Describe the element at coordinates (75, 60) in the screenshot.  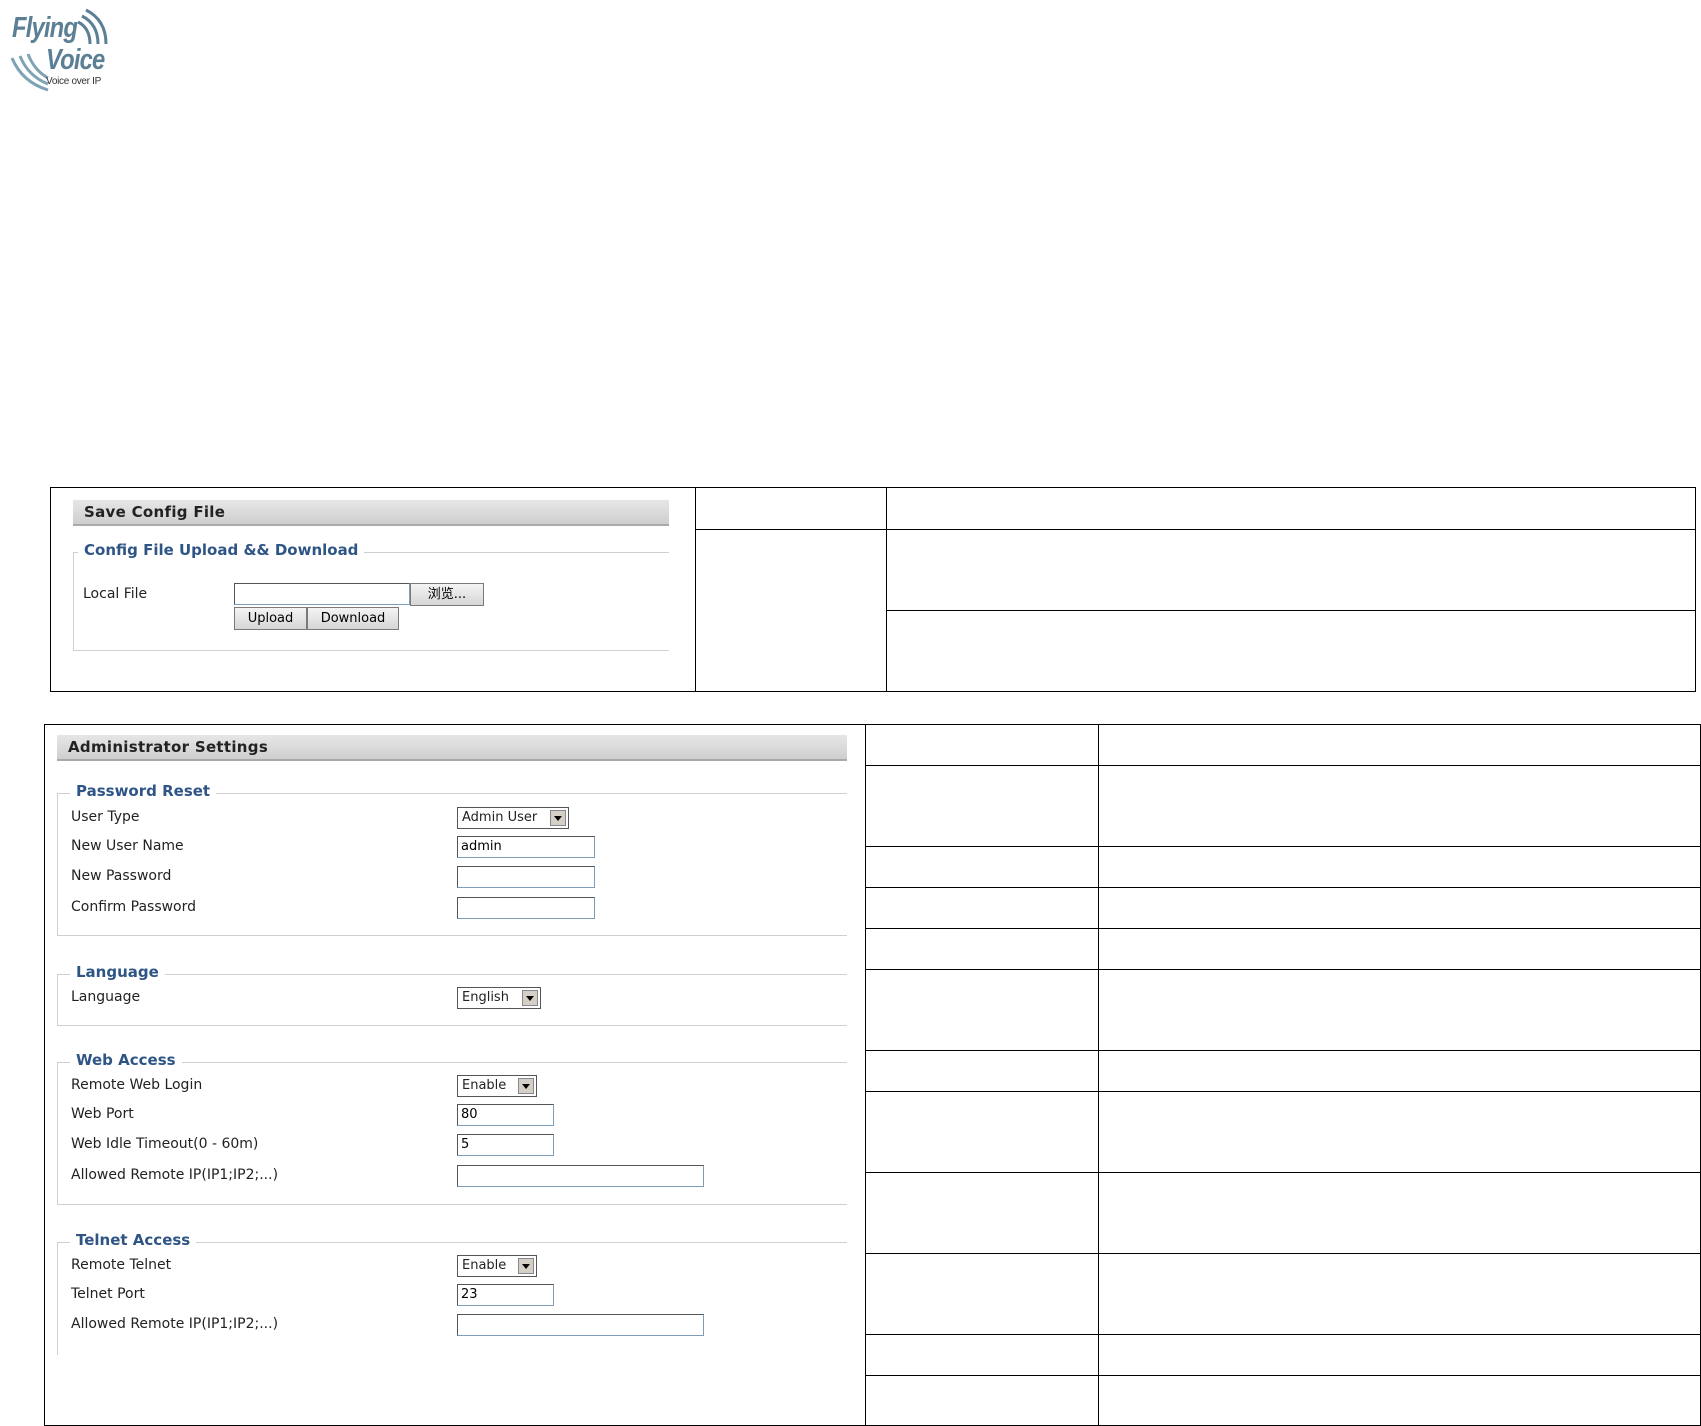
I see `logo-word-voice: Voice` at that location.